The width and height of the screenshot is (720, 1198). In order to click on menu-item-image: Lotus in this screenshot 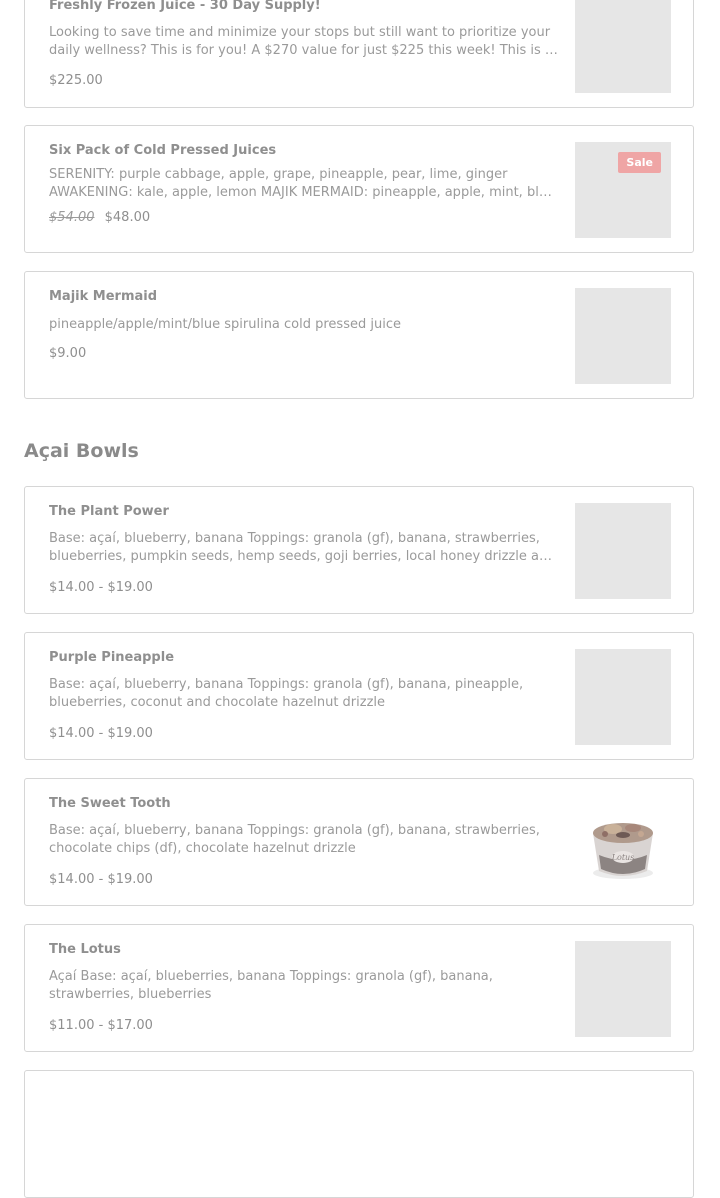, I will do `click(623, 843)`.